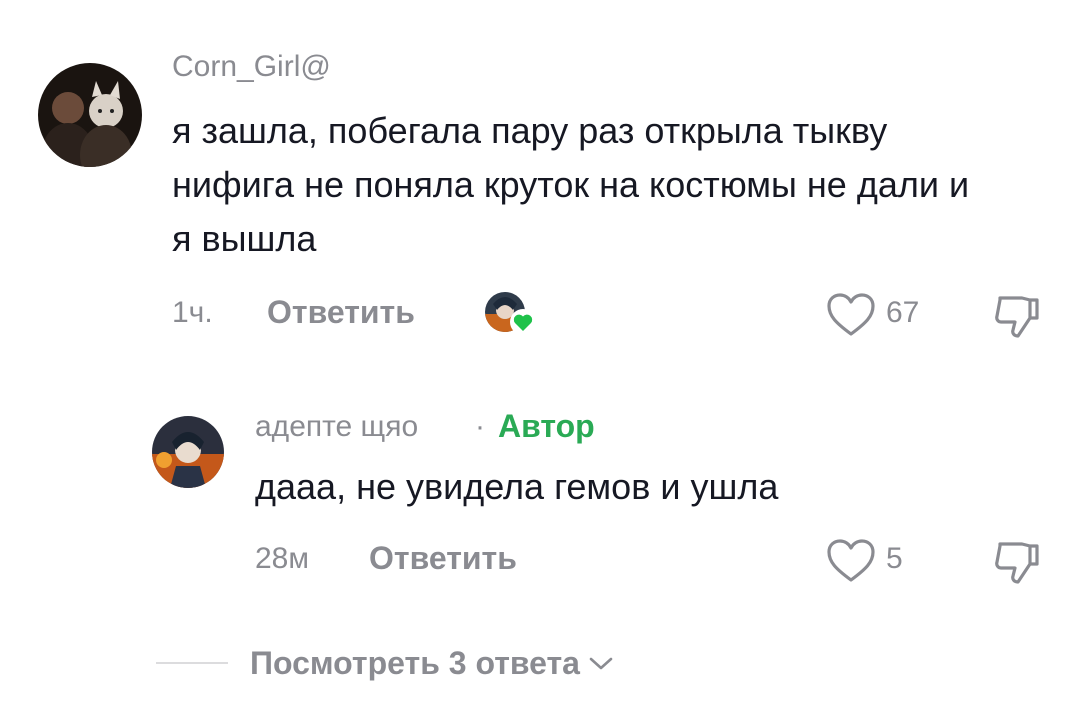  What do you see at coordinates (192, 663) in the screenshot?
I see `divider` at bounding box center [192, 663].